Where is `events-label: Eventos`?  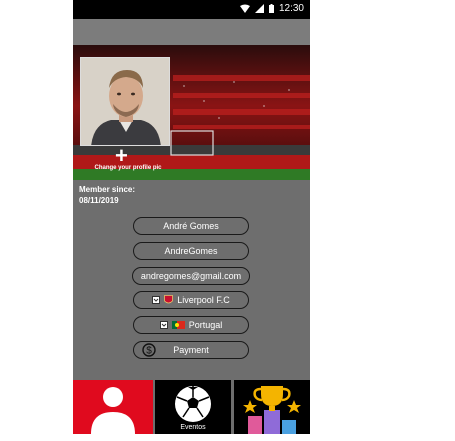 events-label: Eventos is located at coordinates (193, 427).